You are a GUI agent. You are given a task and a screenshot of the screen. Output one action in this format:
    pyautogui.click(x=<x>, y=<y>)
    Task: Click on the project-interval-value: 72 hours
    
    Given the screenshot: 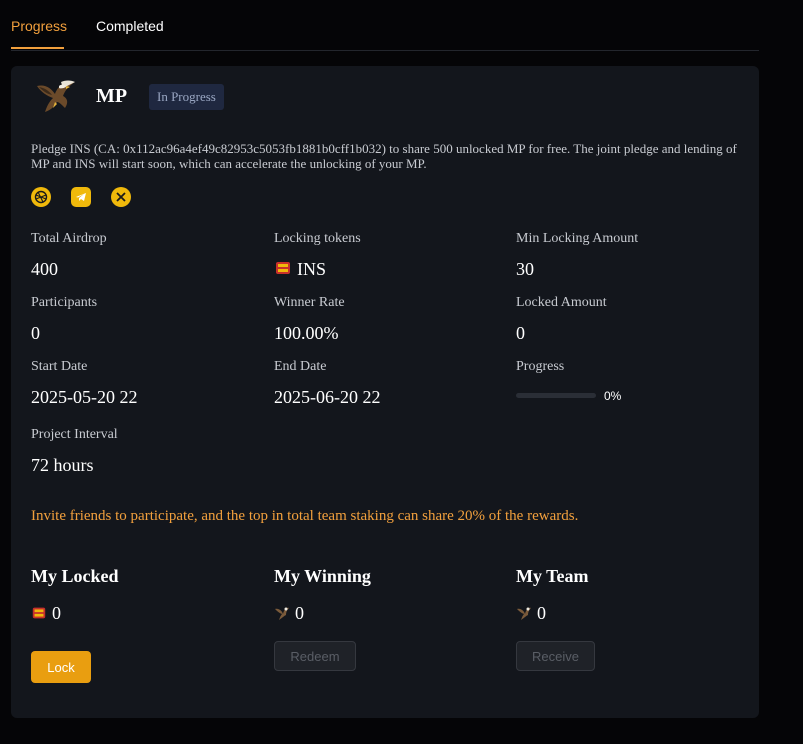 What is the action you would take?
    pyautogui.click(x=62, y=465)
    